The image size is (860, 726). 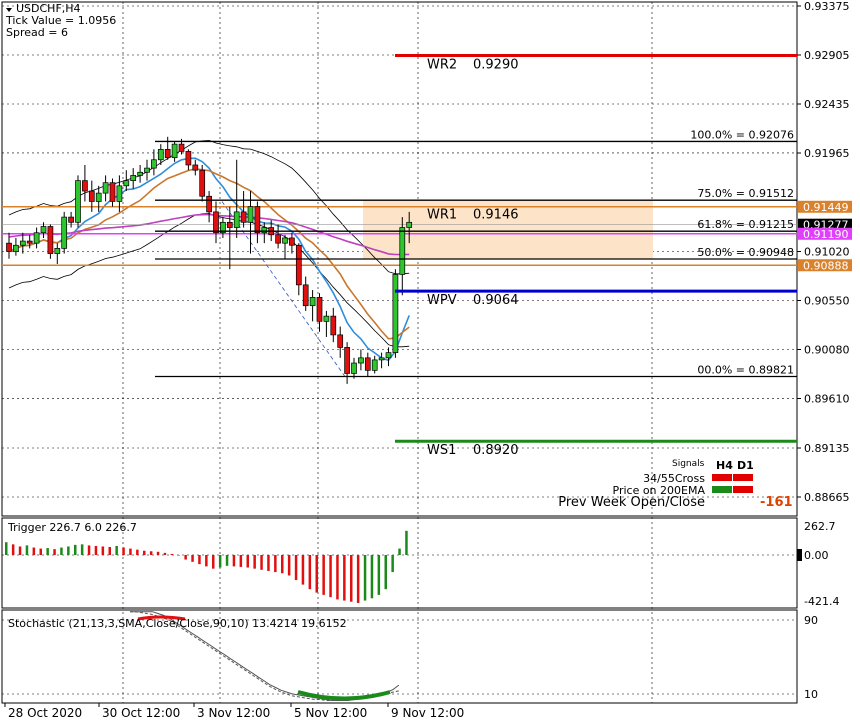 I want to click on time-tick-label: 5 Nov 12:00, so click(x=330, y=713).